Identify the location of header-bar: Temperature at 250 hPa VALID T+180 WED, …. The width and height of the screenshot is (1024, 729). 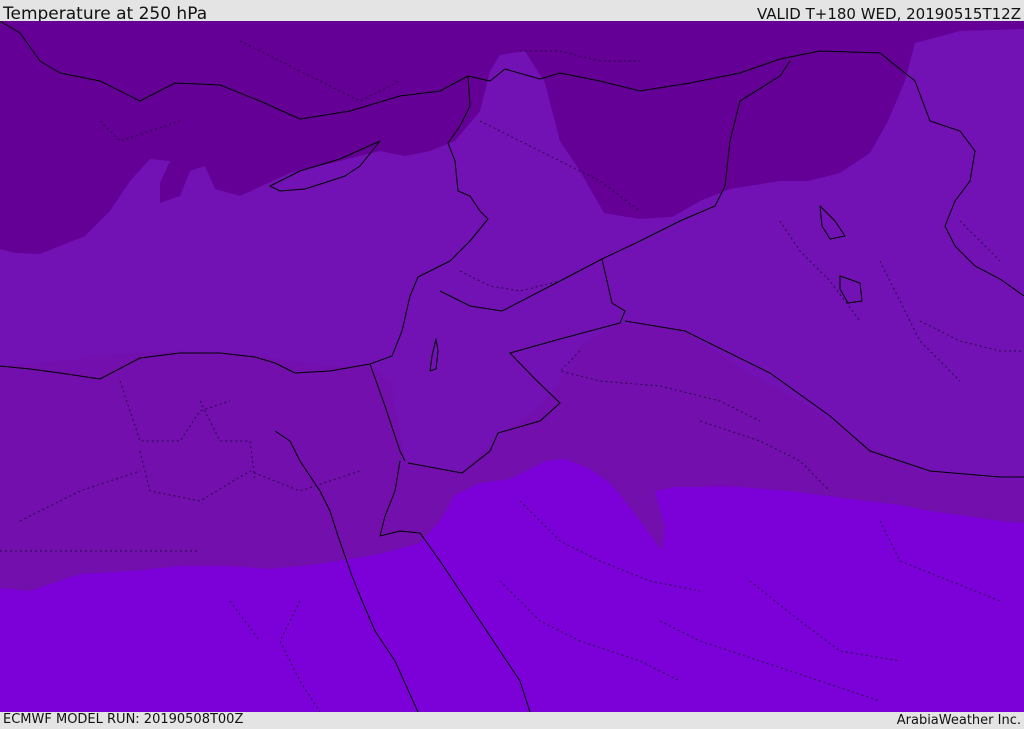
(512, 12).